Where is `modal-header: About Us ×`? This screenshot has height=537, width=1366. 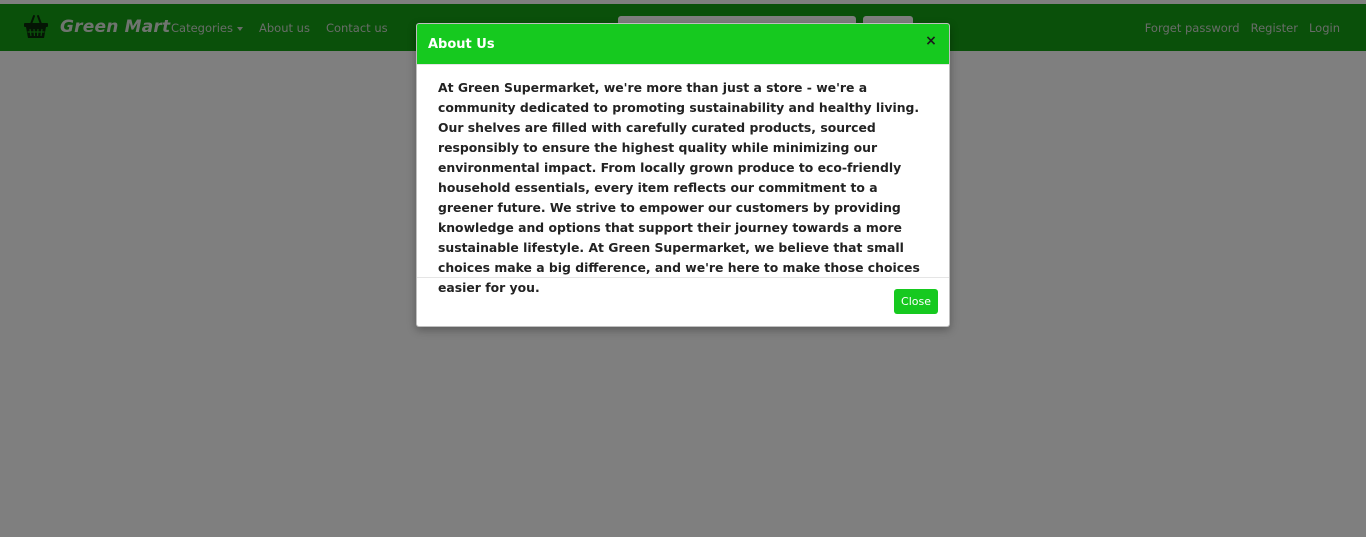
modal-header: About Us × is located at coordinates (683, 44).